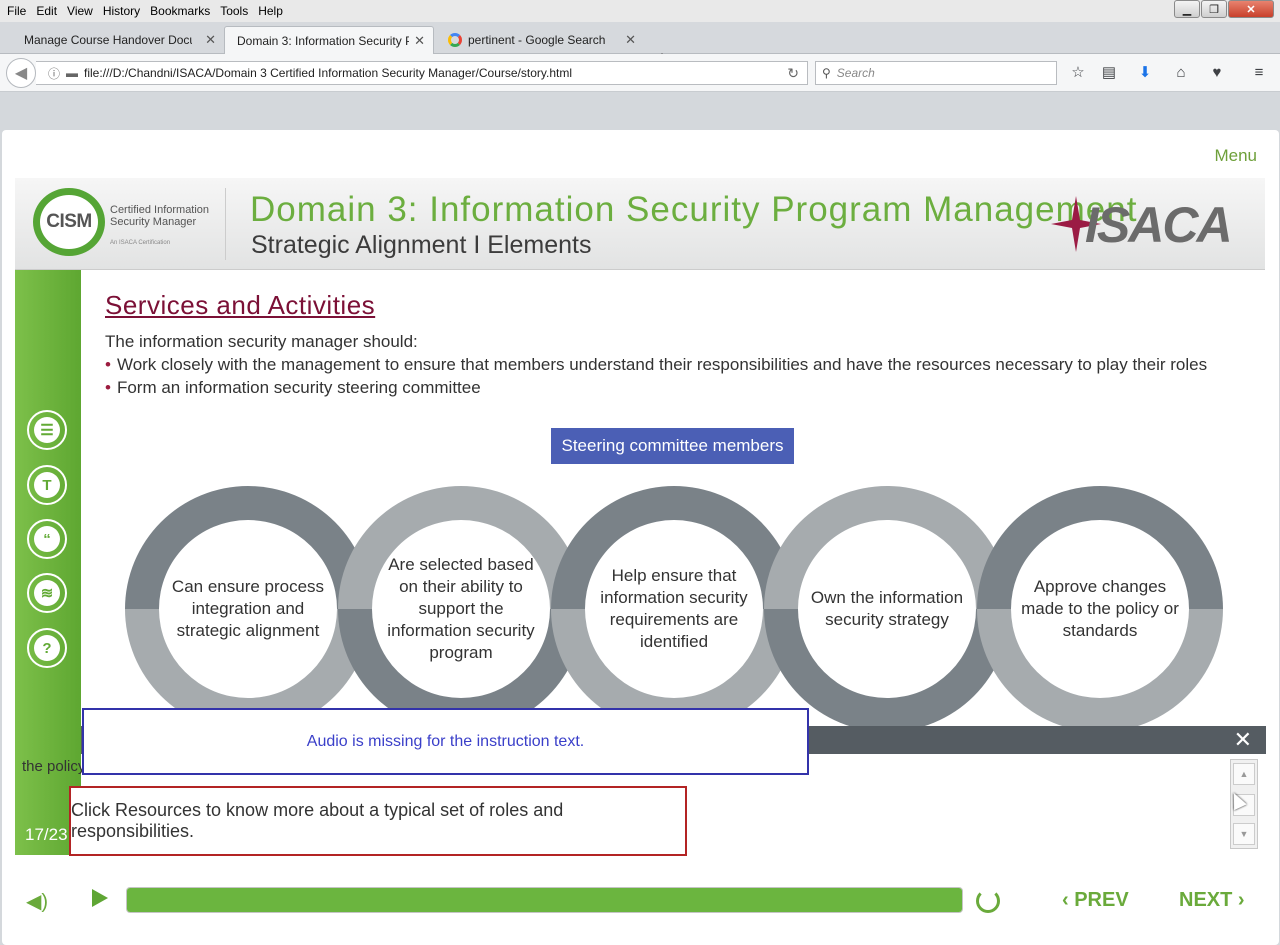 The width and height of the screenshot is (1280, 945). Describe the element at coordinates (855, 73) in the screenshot. I see `search-placeholder: Search` at that location.